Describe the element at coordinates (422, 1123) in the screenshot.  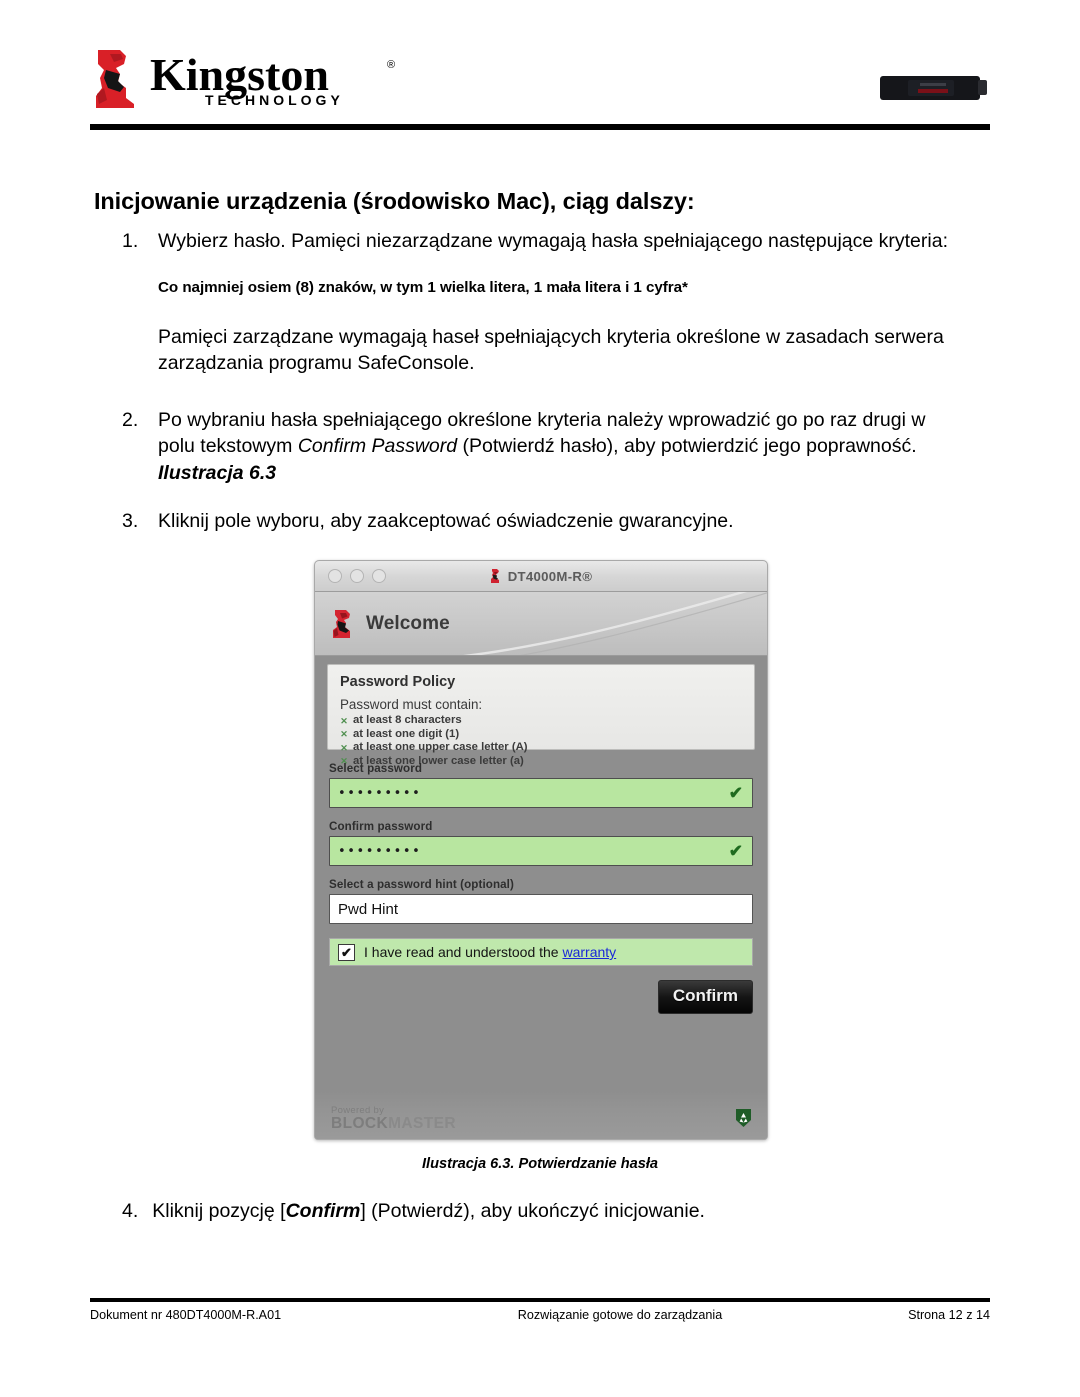
I see `blockmaster-brand-b: MASTER` at that location.